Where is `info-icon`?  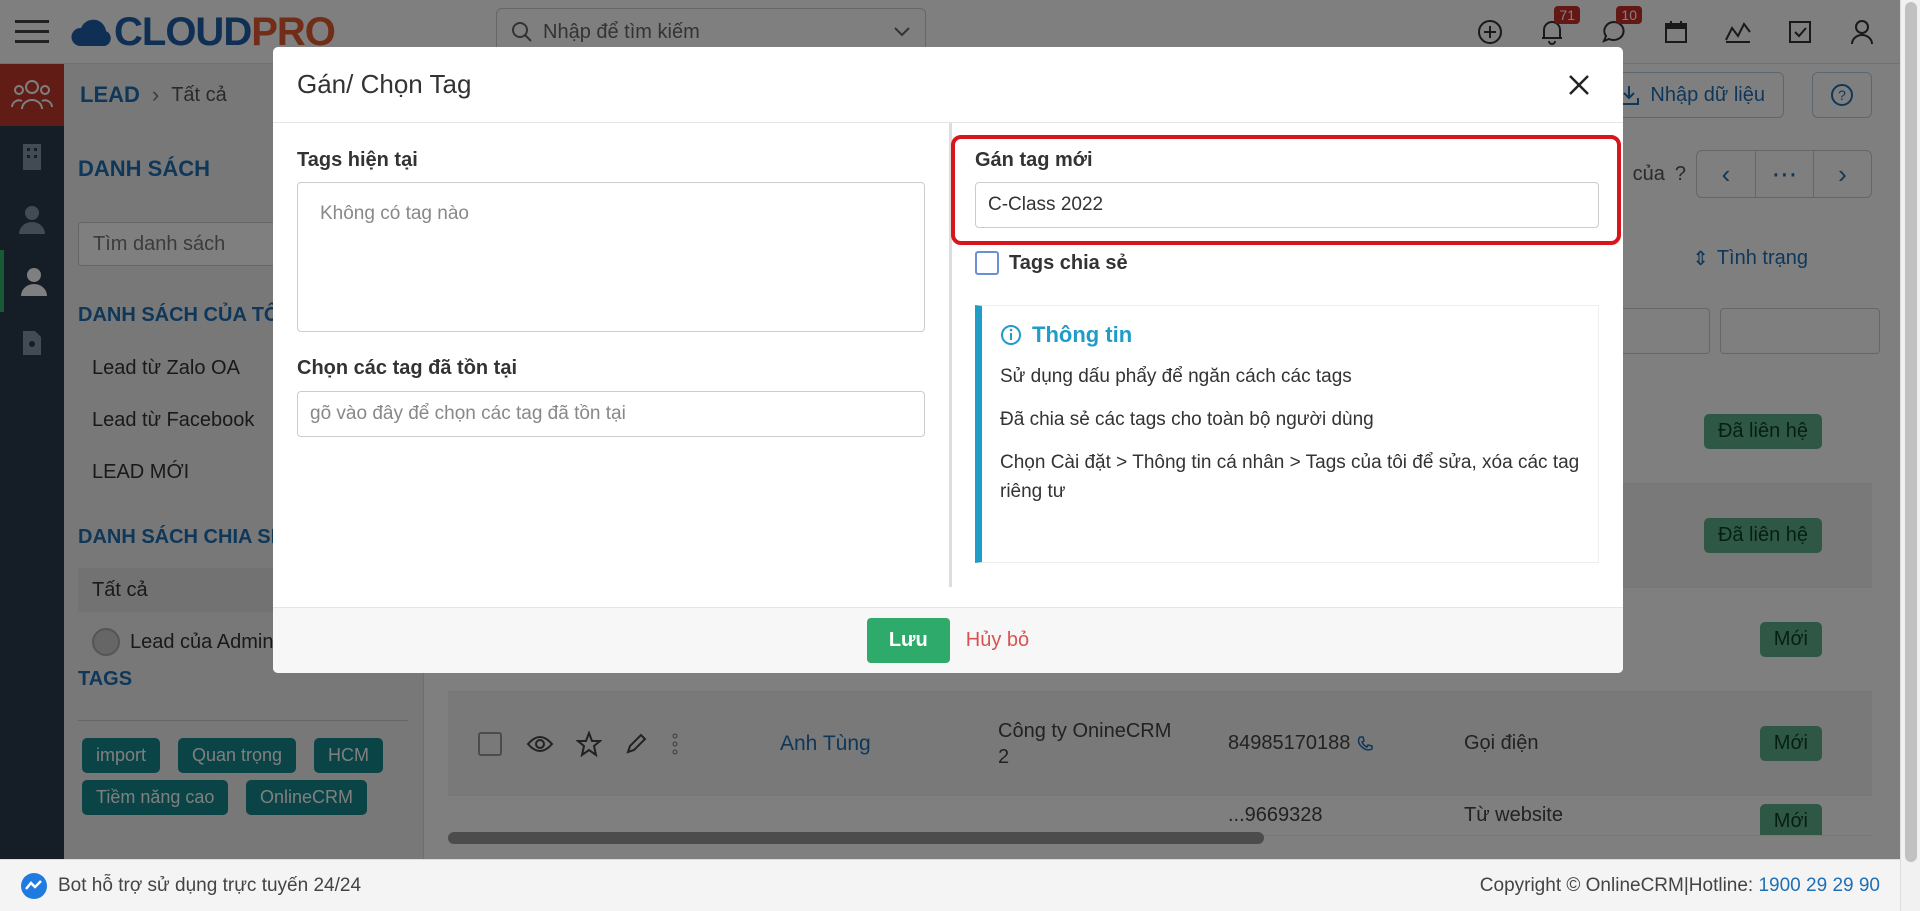
info-icon is located at coordinates (1011, 335).